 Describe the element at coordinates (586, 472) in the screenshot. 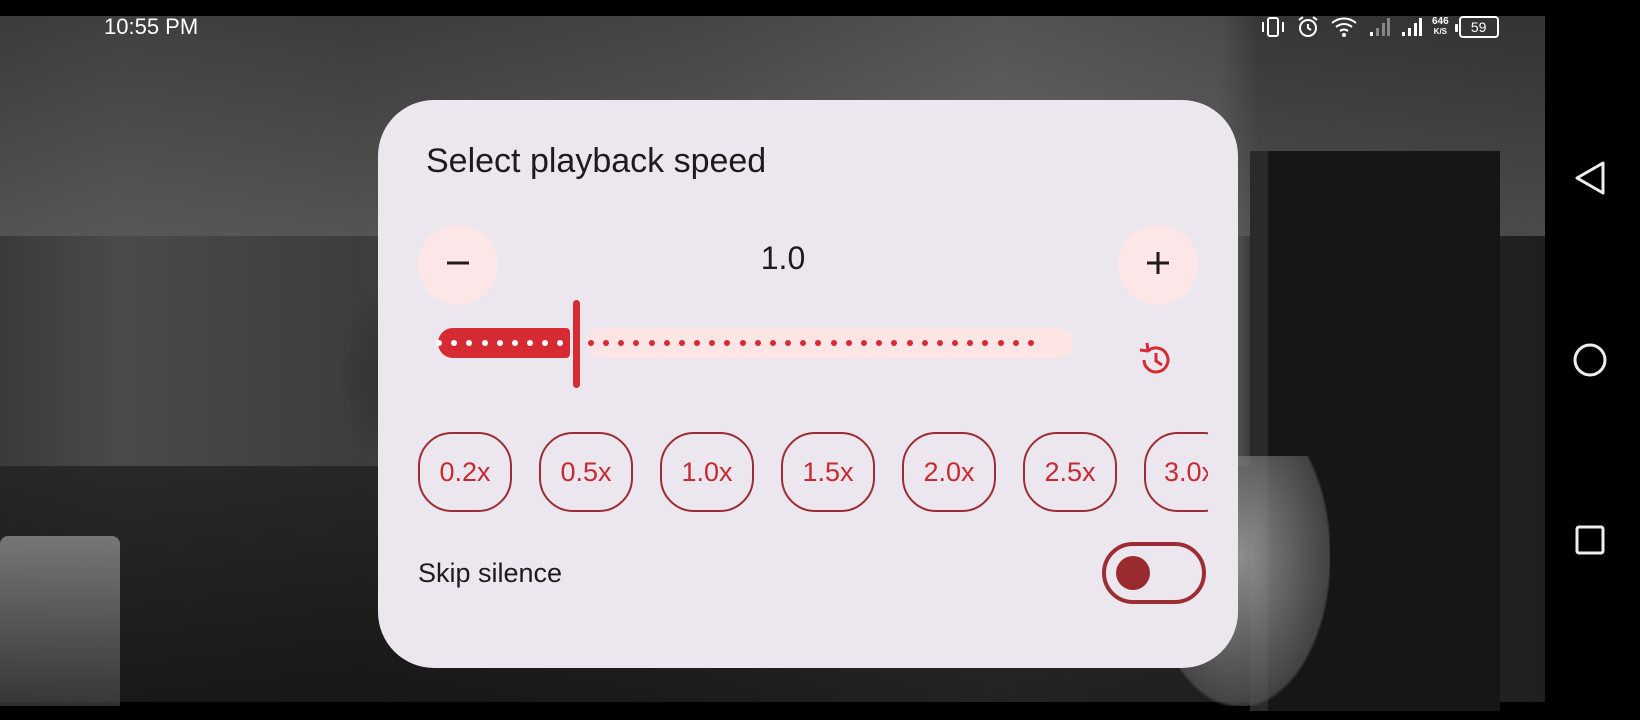

I see `preset-chip-0.5x: 0.5x` at that location.